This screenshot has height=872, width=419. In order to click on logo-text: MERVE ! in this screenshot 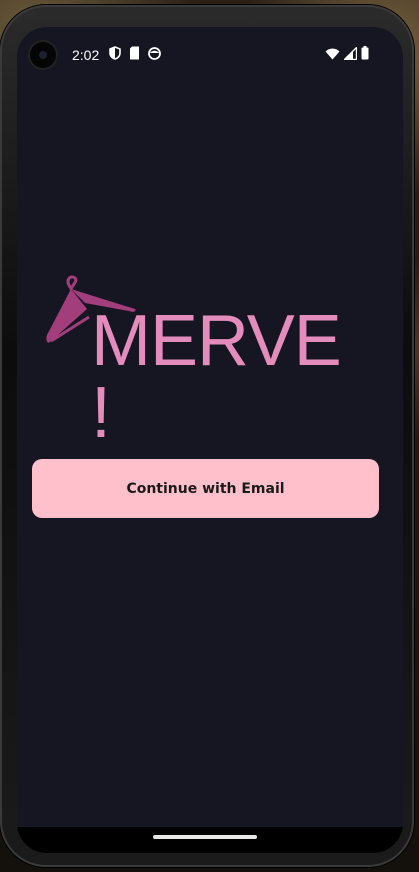, I will do `click(216, 377)`.